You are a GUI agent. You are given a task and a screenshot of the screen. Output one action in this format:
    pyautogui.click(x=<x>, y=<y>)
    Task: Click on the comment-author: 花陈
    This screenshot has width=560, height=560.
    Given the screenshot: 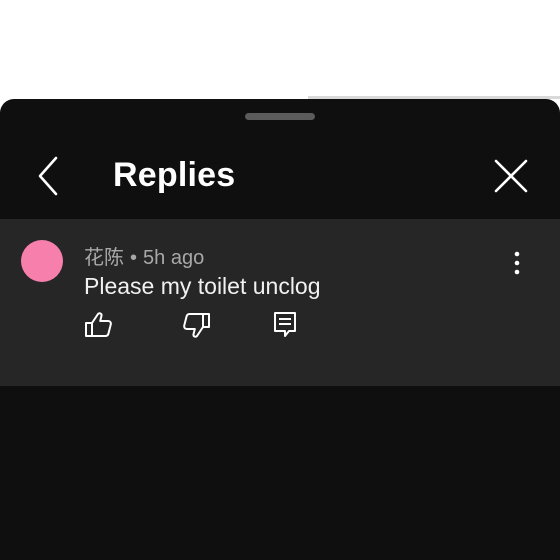 What is the action you would take?
    pyautogui.click(x=104, y=258)
    